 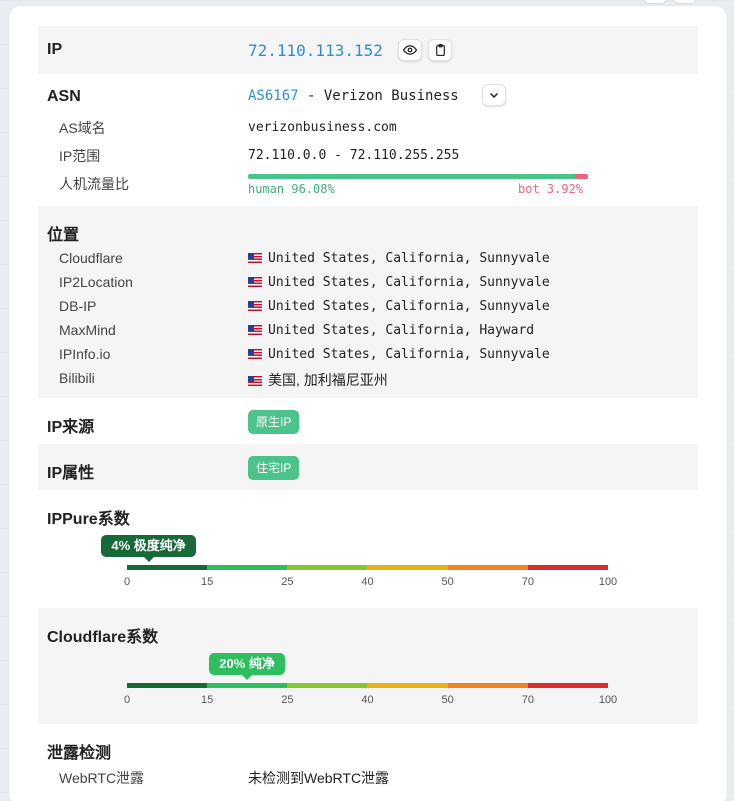 What do you see at coordinates (322, 127) in the screenshot?
I see `as-domain-value: verizonbusiness.com` at bounding box center [322, 127].